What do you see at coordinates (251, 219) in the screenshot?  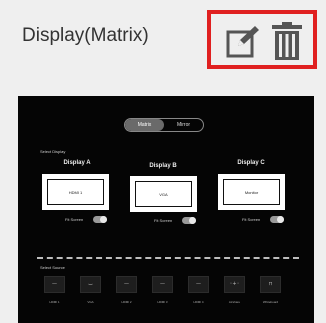 I see `display-c-toggle-label: Fit Screen` at bounding box center [251, 219].